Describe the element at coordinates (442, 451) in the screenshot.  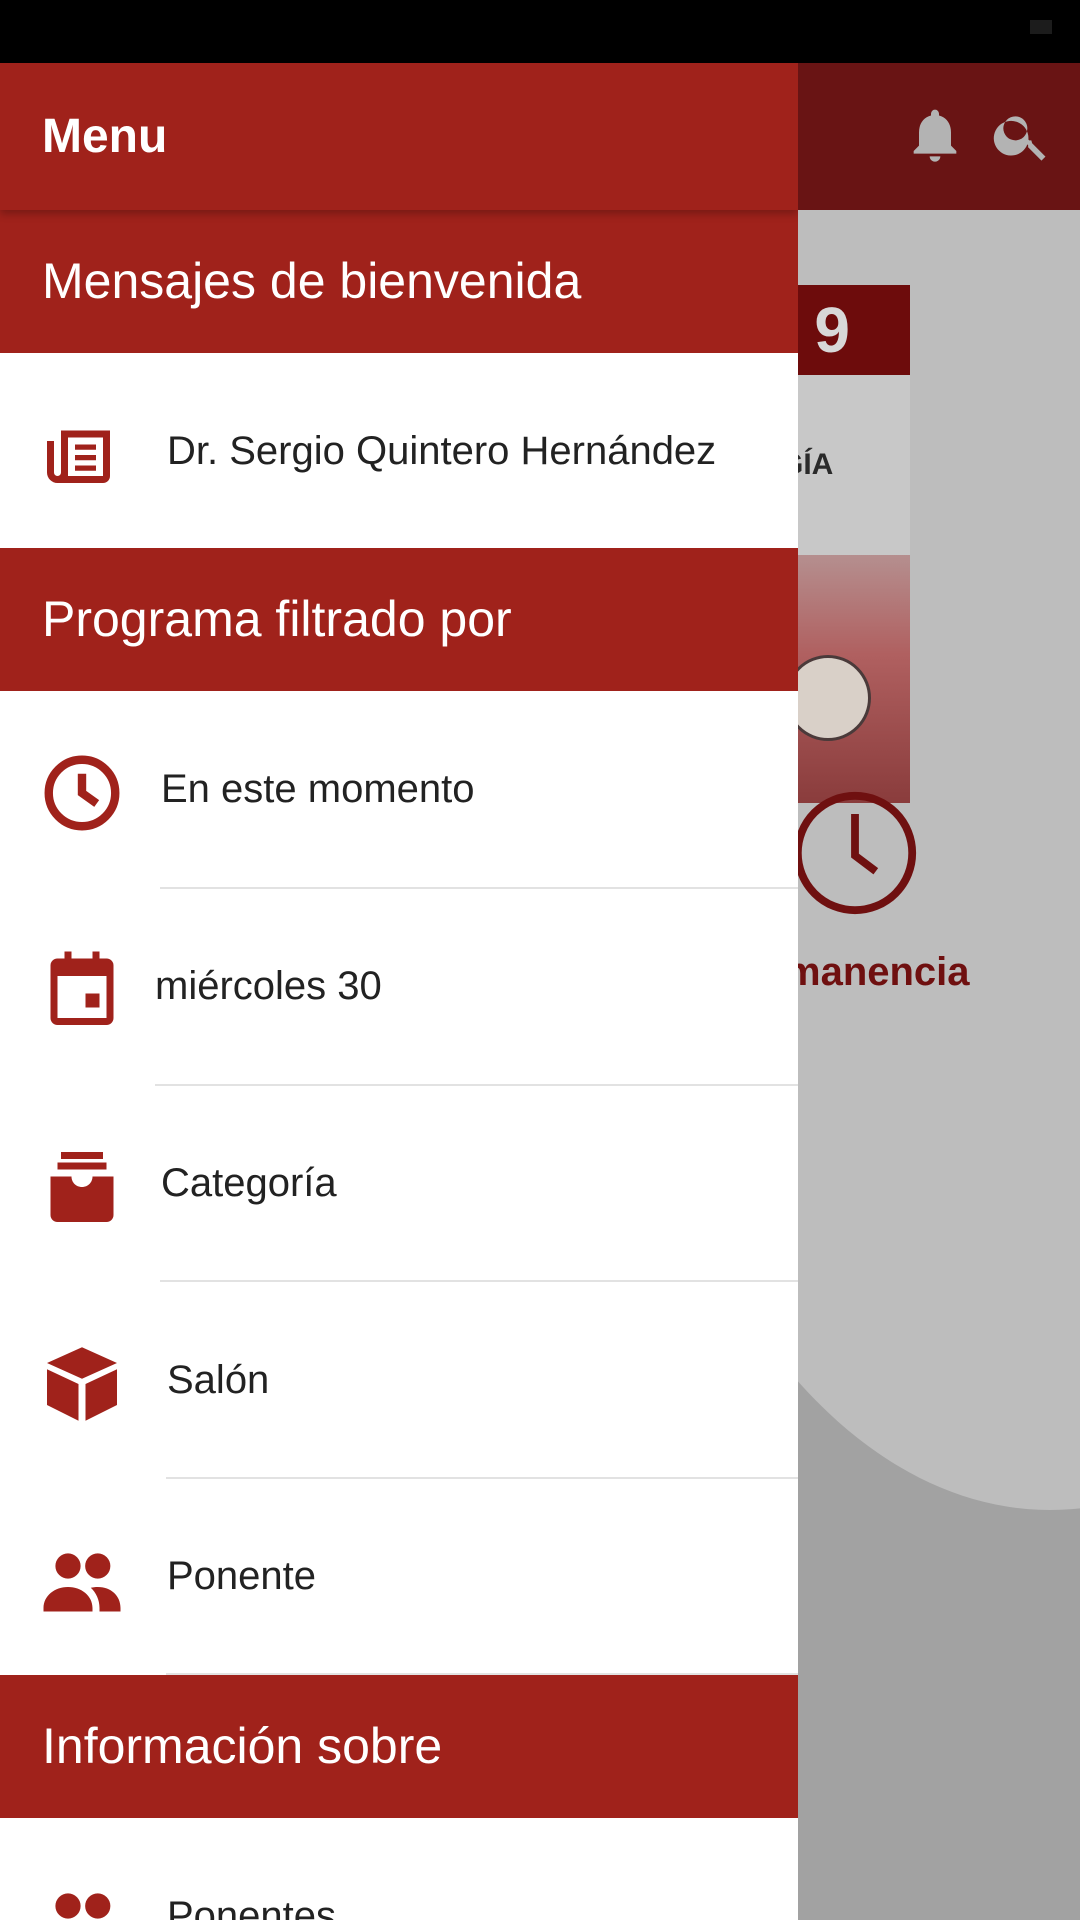
I see `menu-item-label: Dr. Sergio Quintero Hernández` at that location.